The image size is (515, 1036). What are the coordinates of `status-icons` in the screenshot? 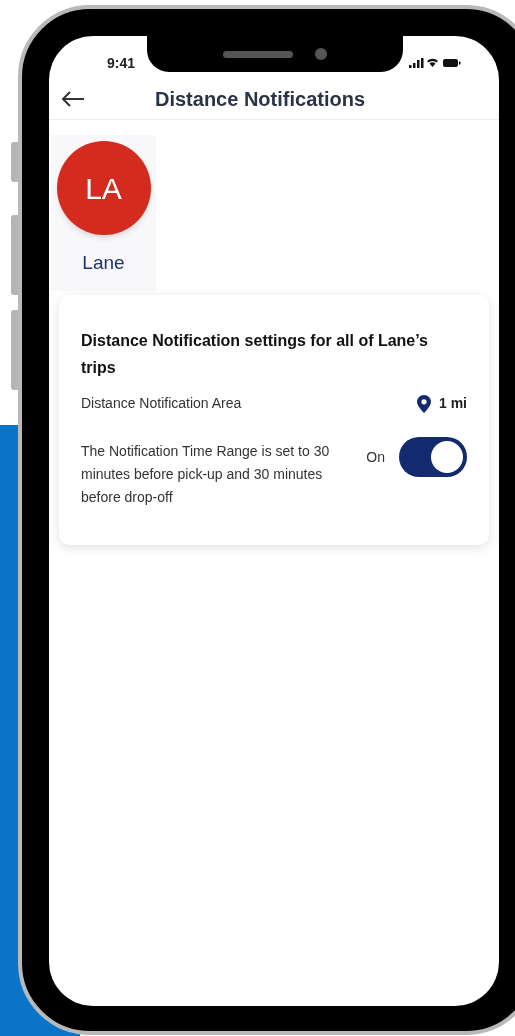 It's located at (435, 63).